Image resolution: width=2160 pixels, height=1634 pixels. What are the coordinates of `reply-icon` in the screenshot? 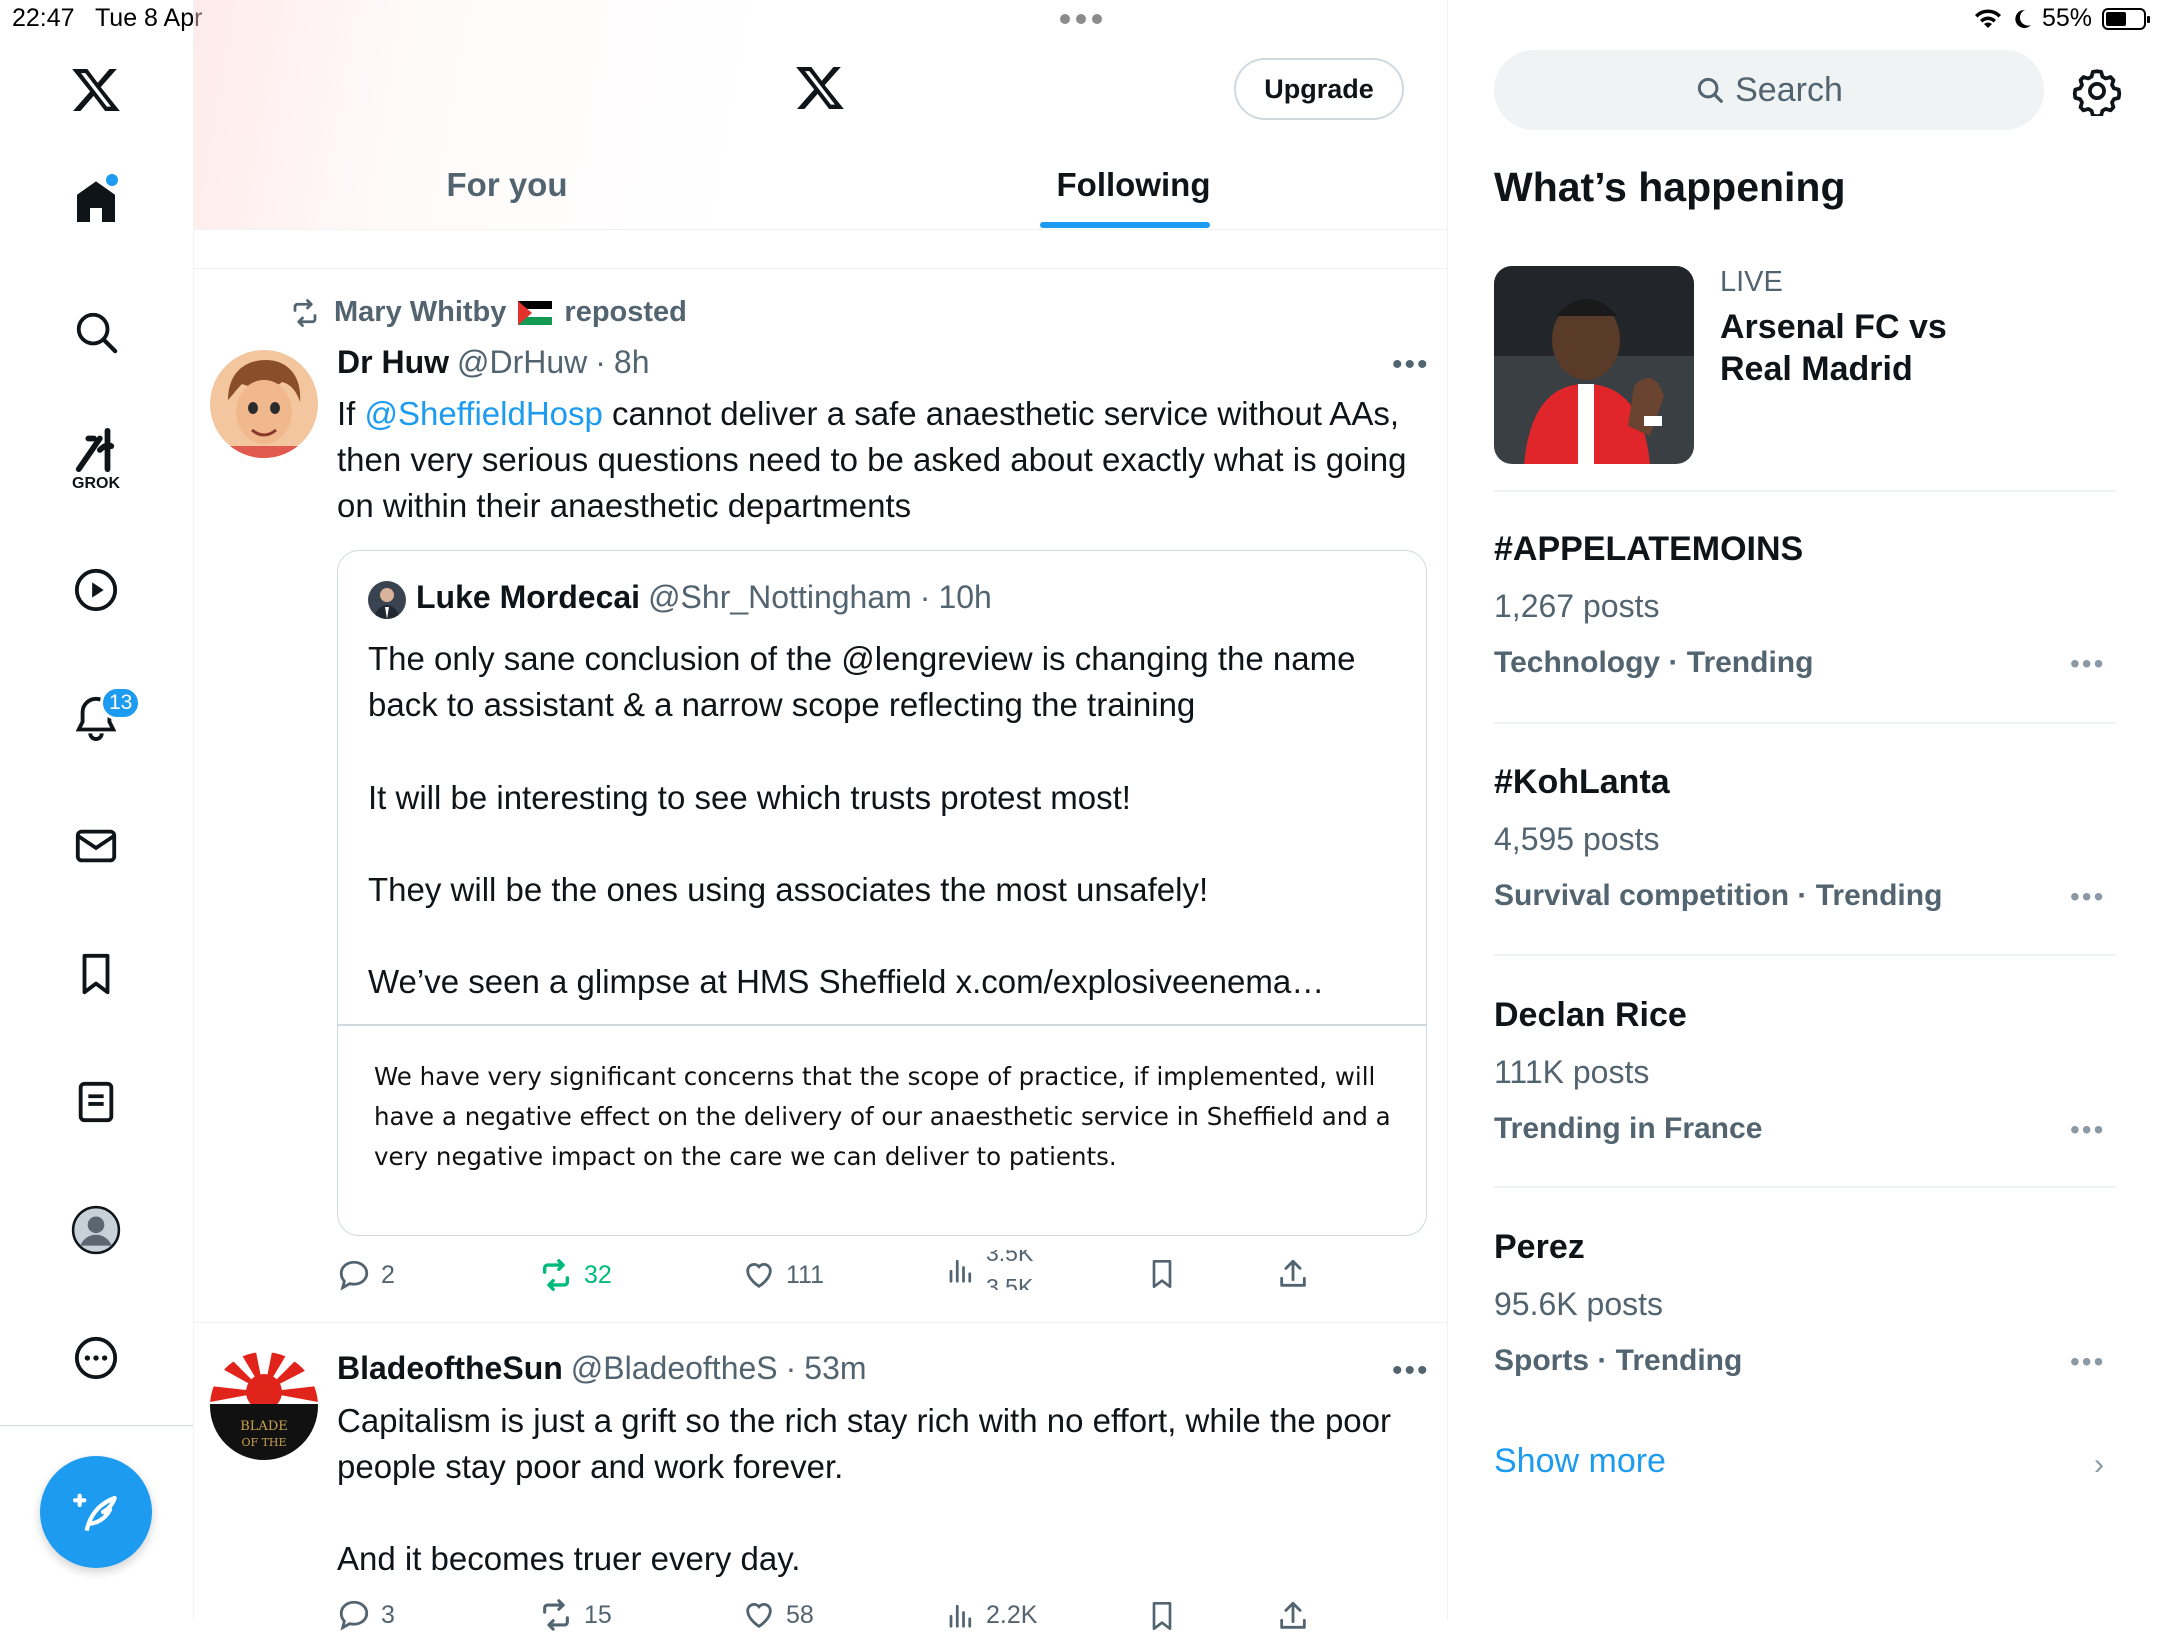 It's located at (354, 1275).